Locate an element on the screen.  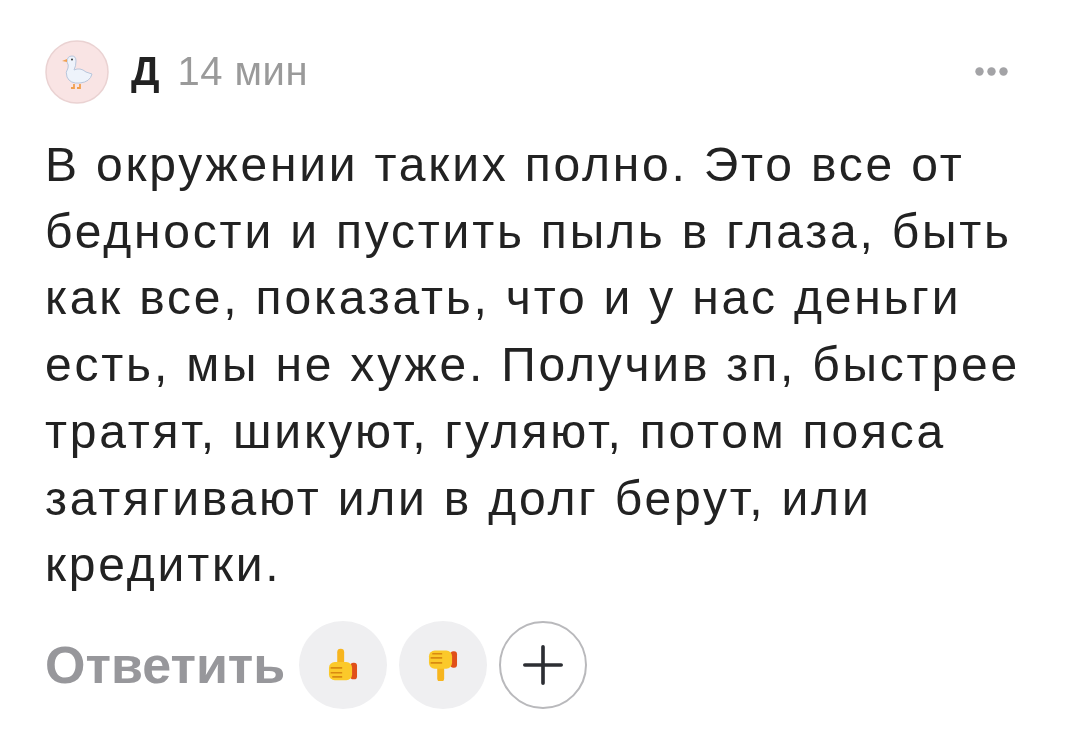
thumbs-down-icon is located at coordinates (443, 665).